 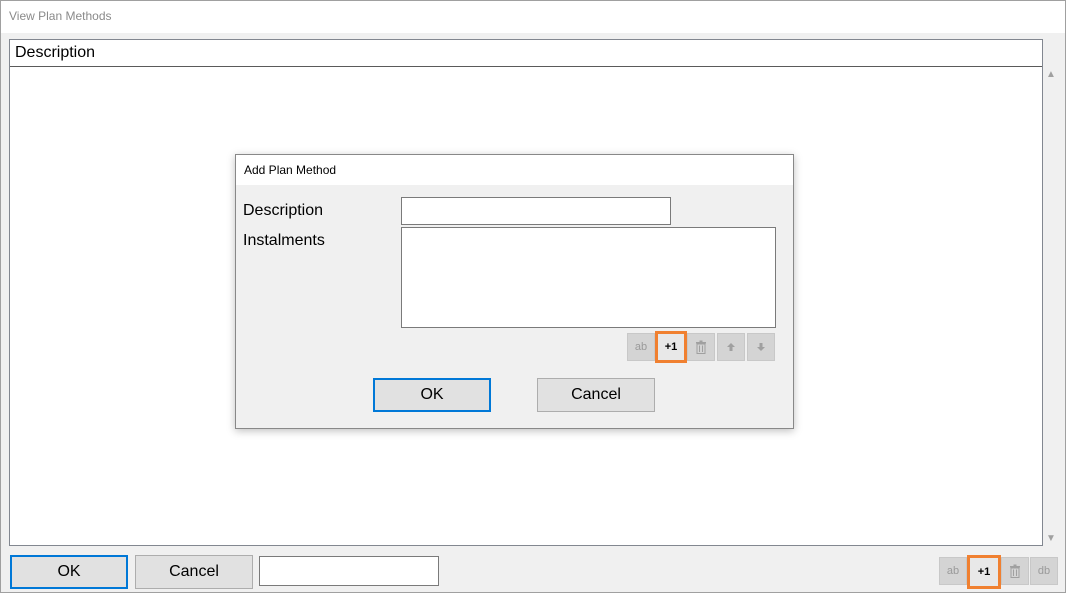 I want to click on dialog-title: Add Plan Method, so click(x=290, y=170).